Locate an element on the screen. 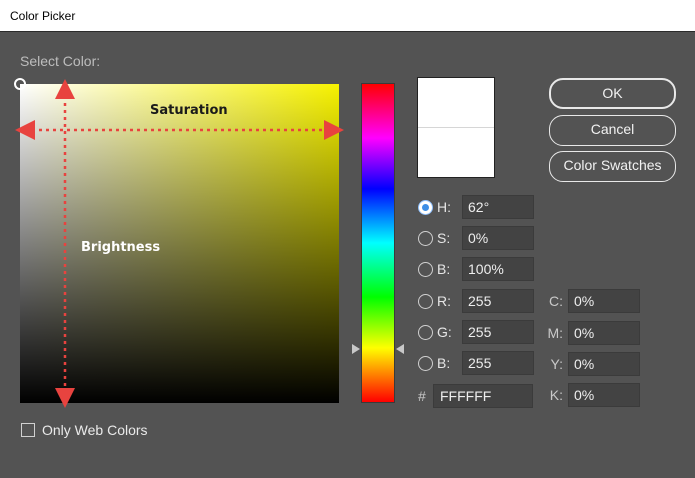  hex-label: # is located at coordinates (422, 396).